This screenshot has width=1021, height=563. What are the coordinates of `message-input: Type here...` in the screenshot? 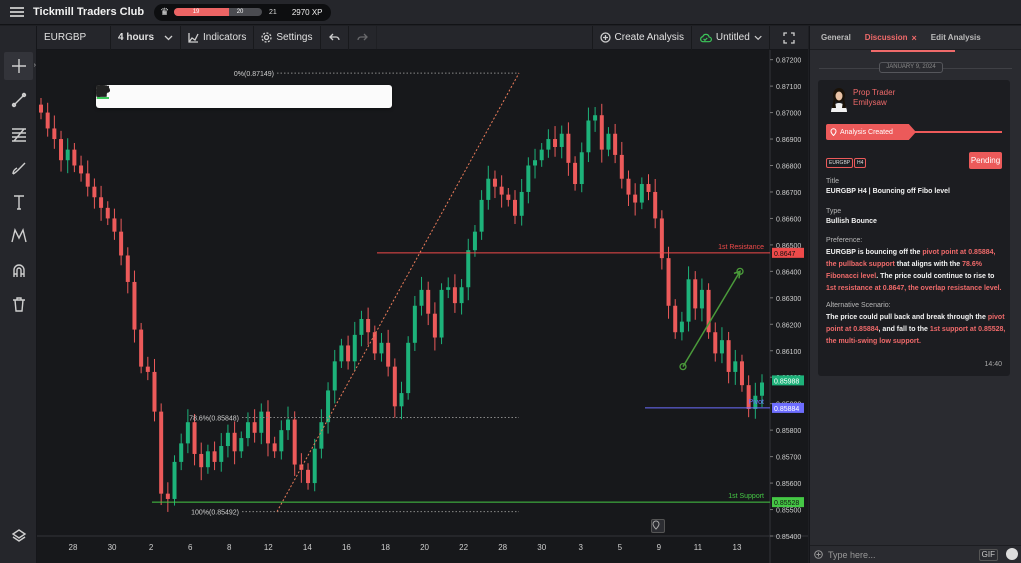 It's located at (852, 555).